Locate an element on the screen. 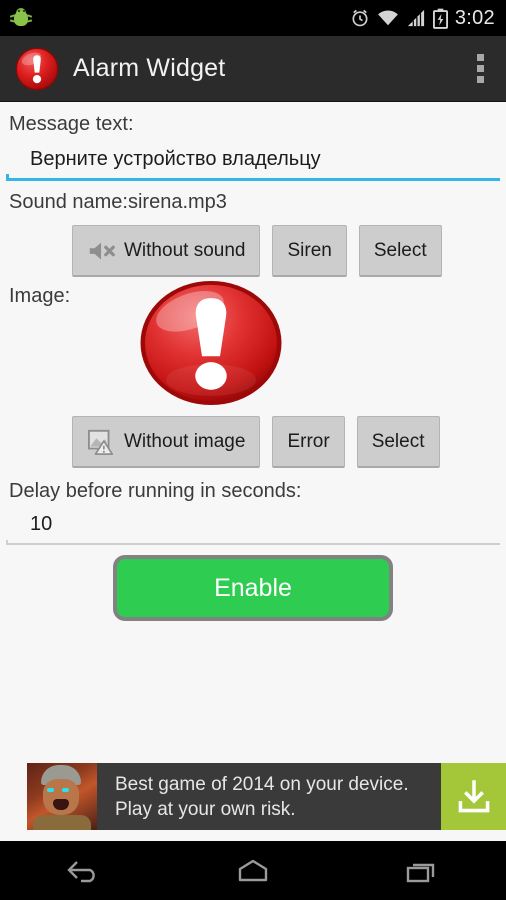 The image size is (506, 900). status-bar: 3:02 is located at coordinates (253, 18).